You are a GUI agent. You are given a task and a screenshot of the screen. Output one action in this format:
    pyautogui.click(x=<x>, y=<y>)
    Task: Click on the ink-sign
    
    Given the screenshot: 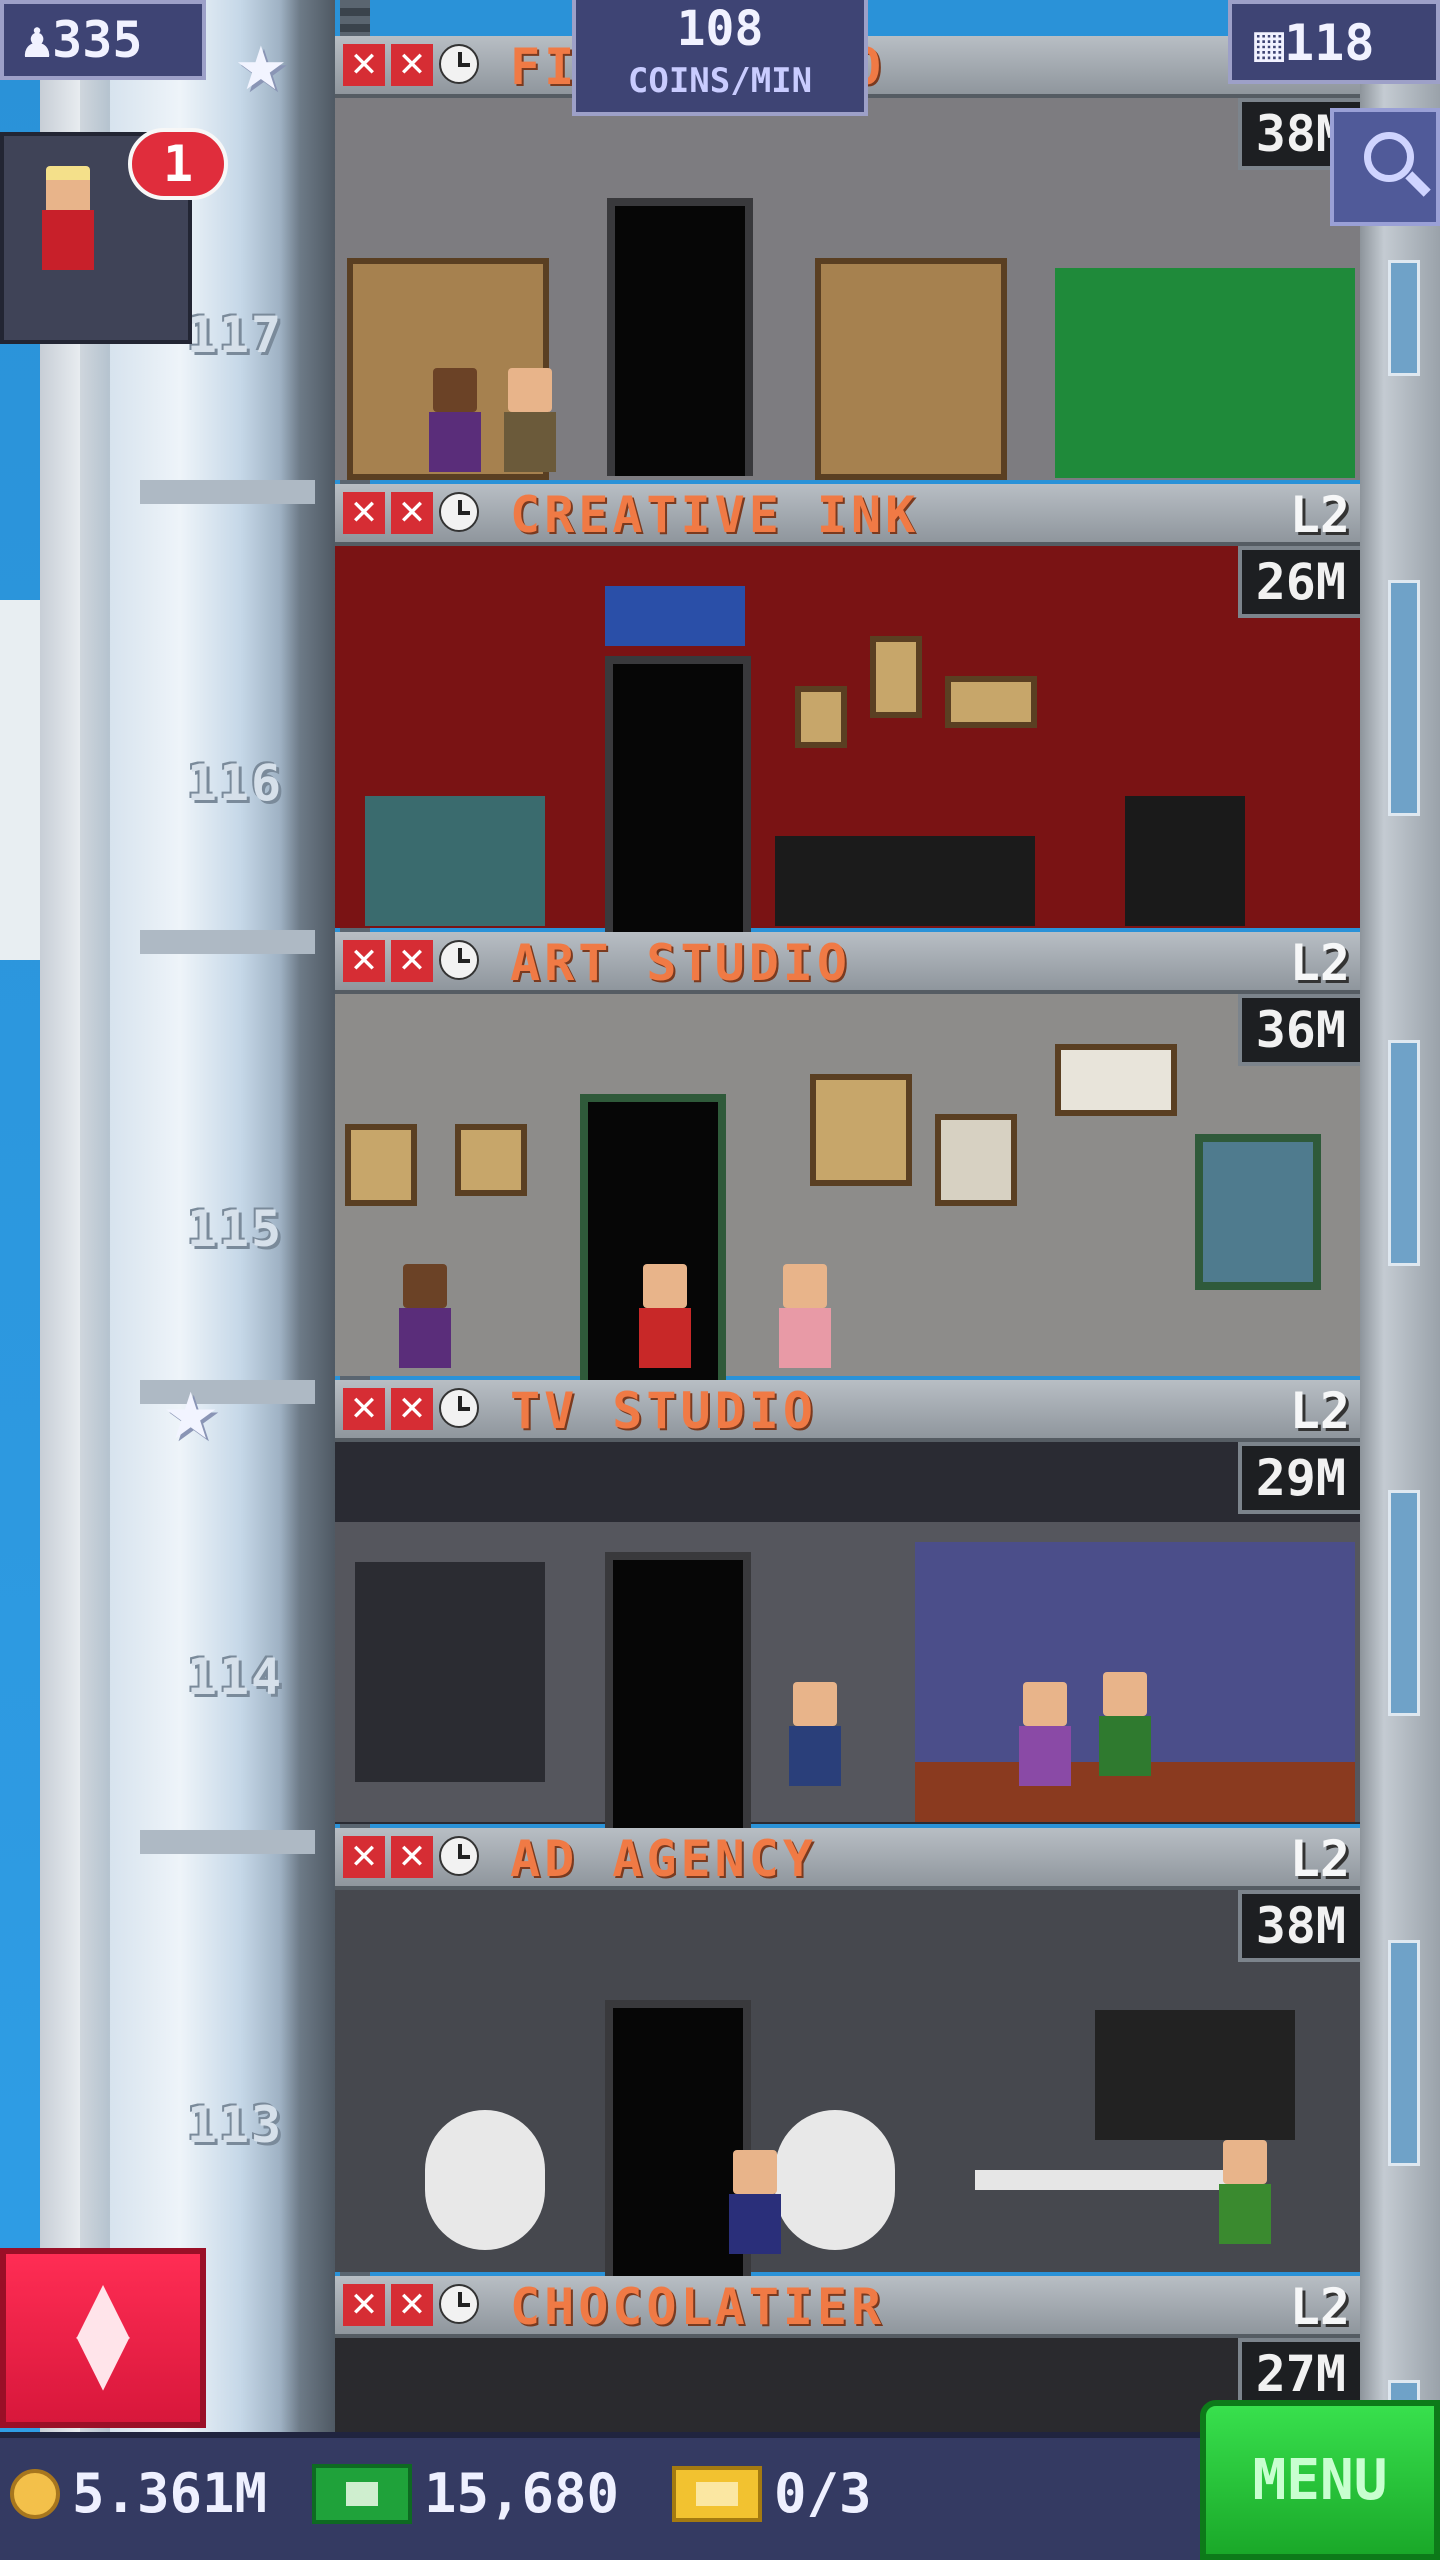 What is the action you would take?
    pyautogui.click(x=675, y=616)
    